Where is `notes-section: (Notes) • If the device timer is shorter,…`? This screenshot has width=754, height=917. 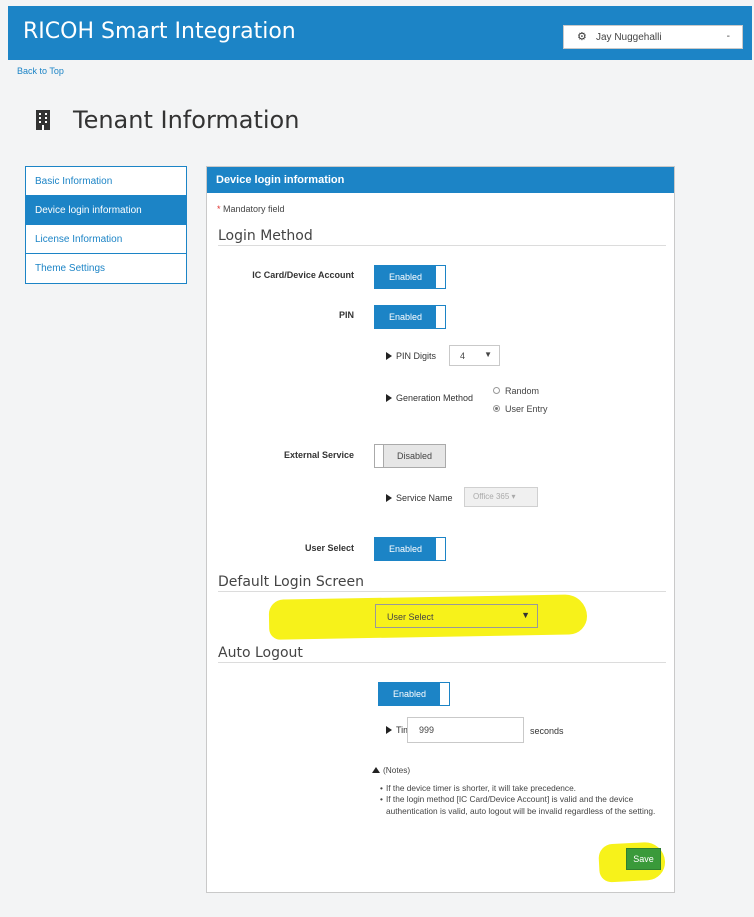 notes-section: (Notes) • If the device timer is shorter,… is located at coordinates (522, 791).